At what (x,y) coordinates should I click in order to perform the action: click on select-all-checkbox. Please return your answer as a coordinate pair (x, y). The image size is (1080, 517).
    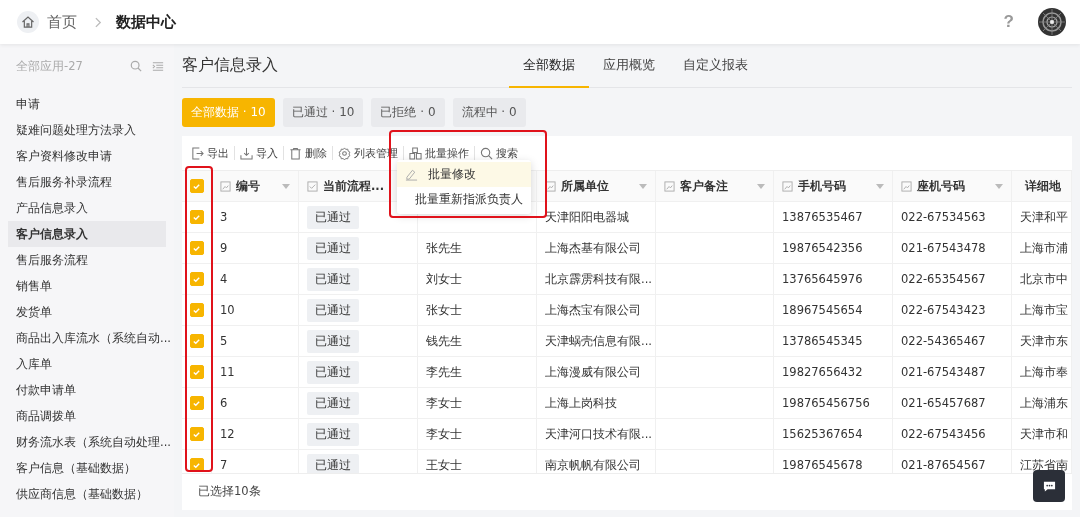
    Looking at the image, I should click on (196, 186).